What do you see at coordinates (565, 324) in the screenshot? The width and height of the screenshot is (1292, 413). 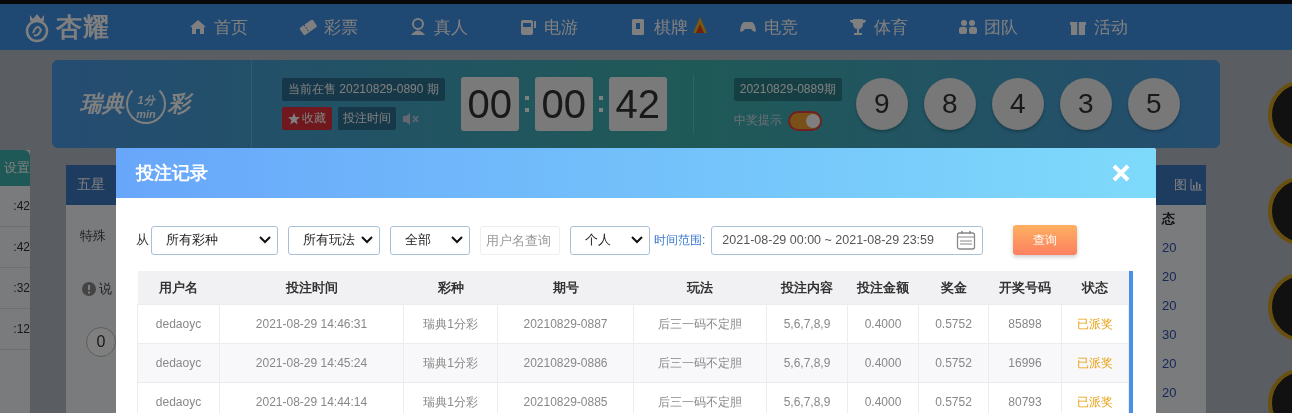 I see `table-cell: 20210829-0887` at bounding box center [565, 324].